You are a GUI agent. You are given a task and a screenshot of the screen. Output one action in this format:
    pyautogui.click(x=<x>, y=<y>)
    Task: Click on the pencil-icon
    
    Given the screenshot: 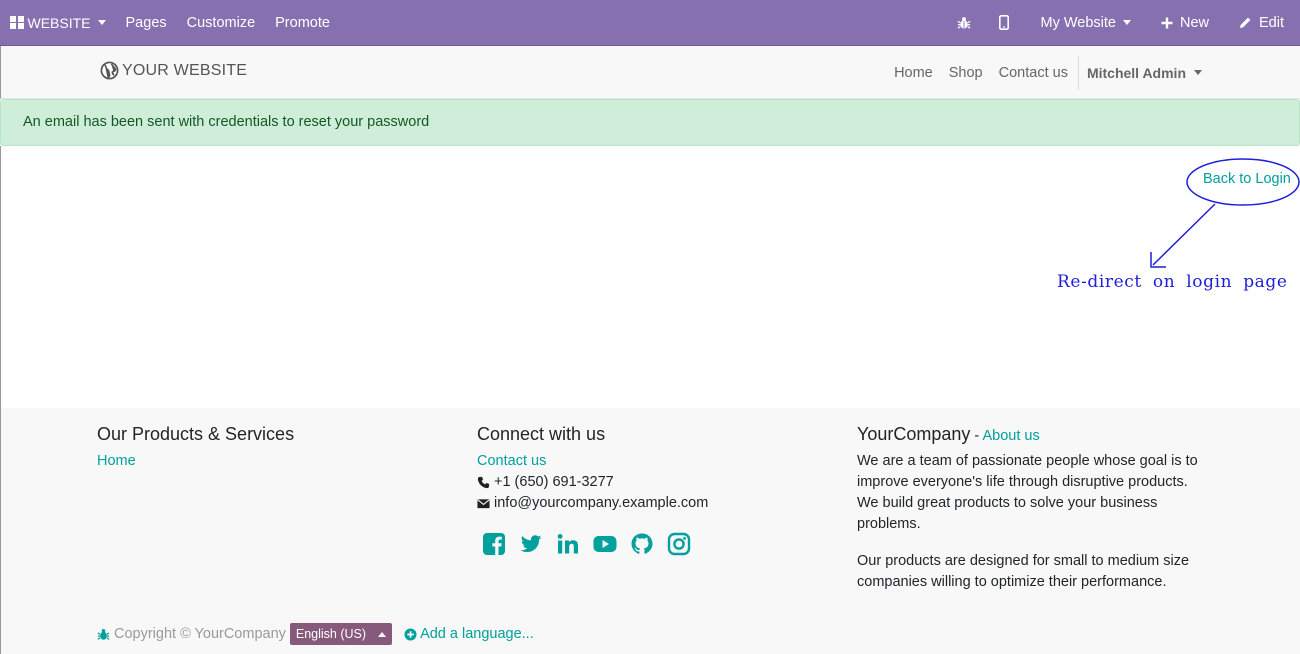 What is the action you would take?
    pyautogui.click(x=1245, y=22)
    